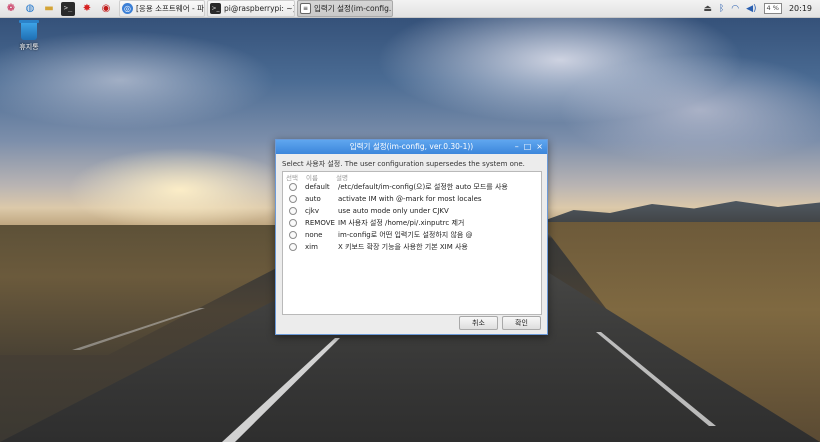 The height and width of the screenshot is (442, 820). I want to click on close-icon: ×, so click(539, 147).